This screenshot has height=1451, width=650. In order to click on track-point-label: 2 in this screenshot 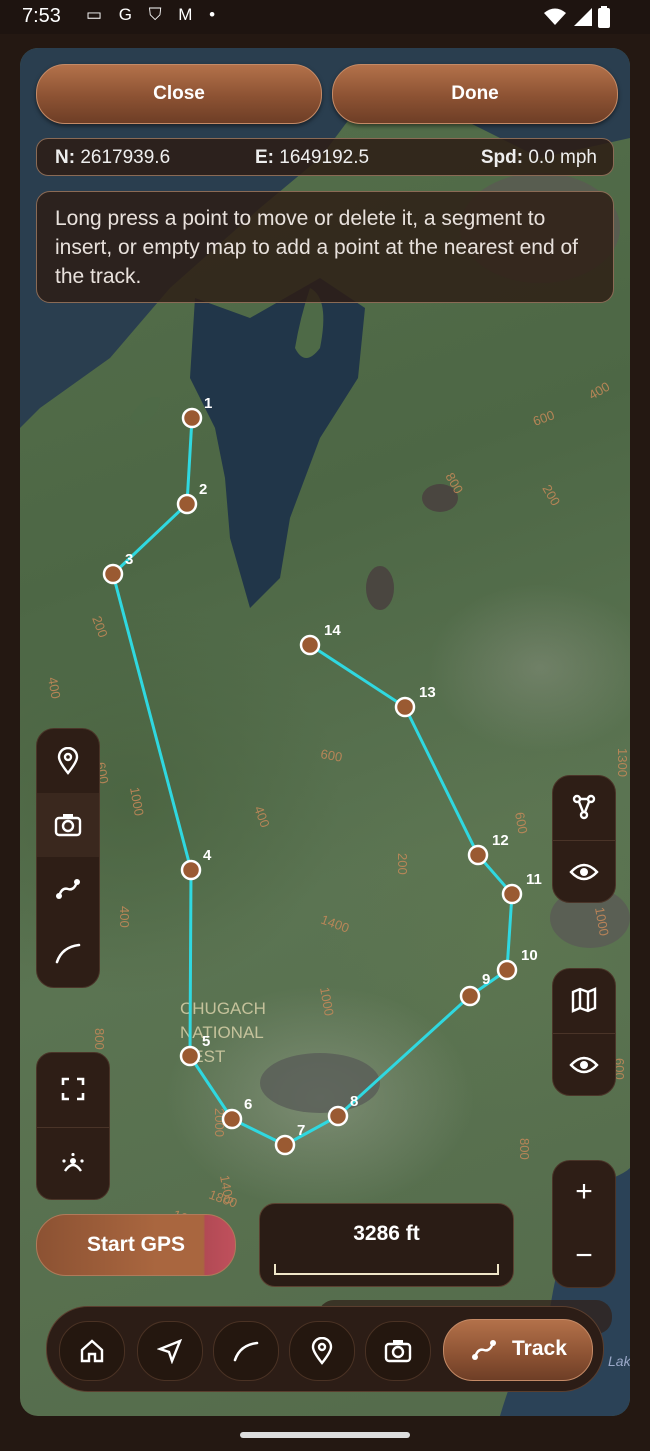, I will do `click(203, 489)`.